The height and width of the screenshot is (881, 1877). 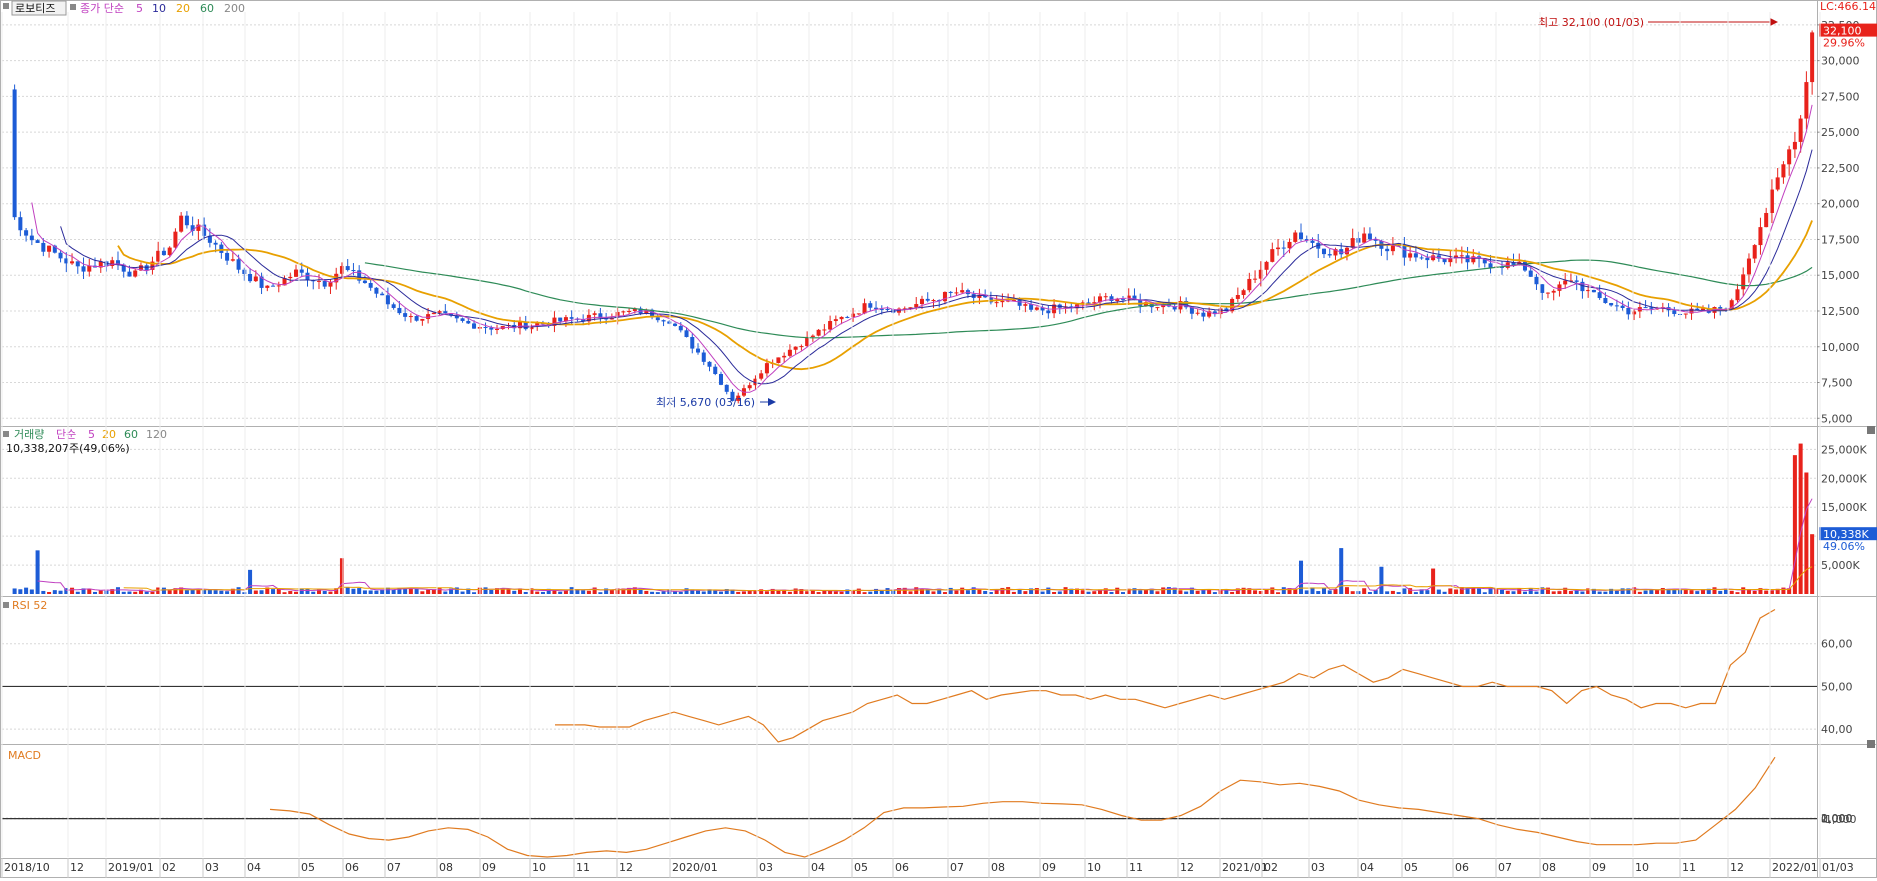 I want to click on low-annotation: 최저 5,670 (03/16), so click(x=705, y=402).